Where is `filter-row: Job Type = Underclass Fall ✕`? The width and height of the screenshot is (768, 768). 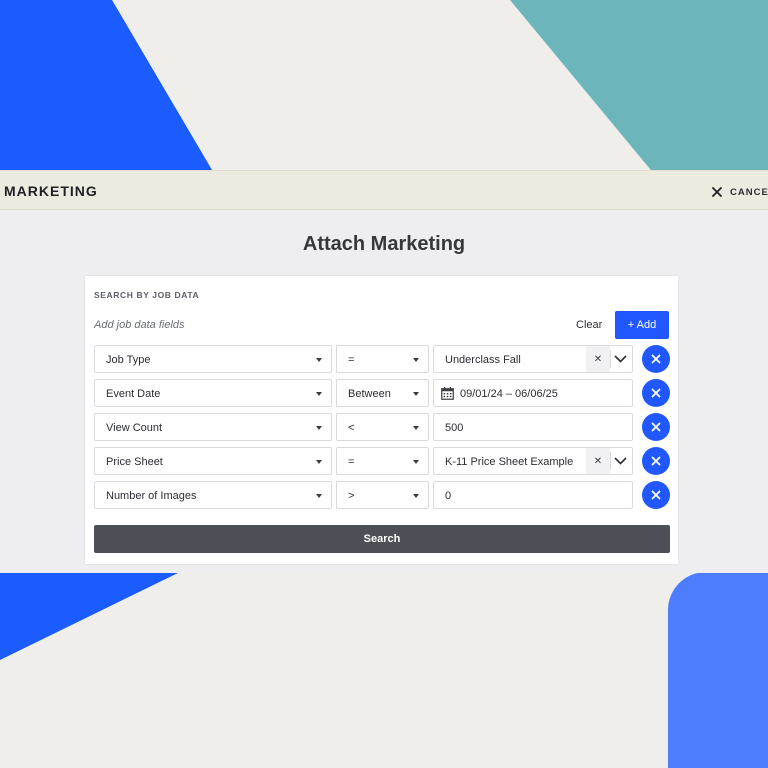 filter-row: Job Type = Underclass Fall ✕ is located at coordinates (382, 359).